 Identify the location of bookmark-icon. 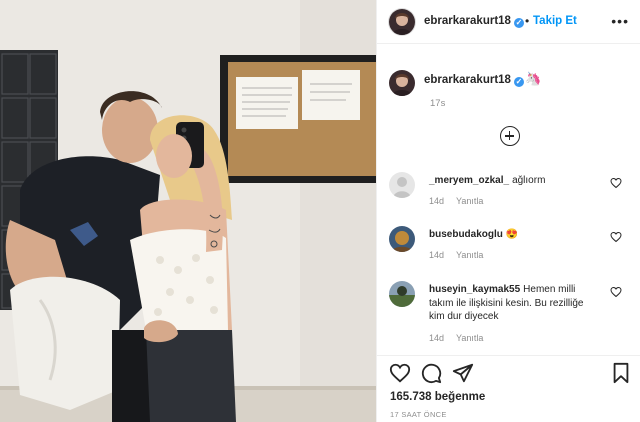
(621, 373).